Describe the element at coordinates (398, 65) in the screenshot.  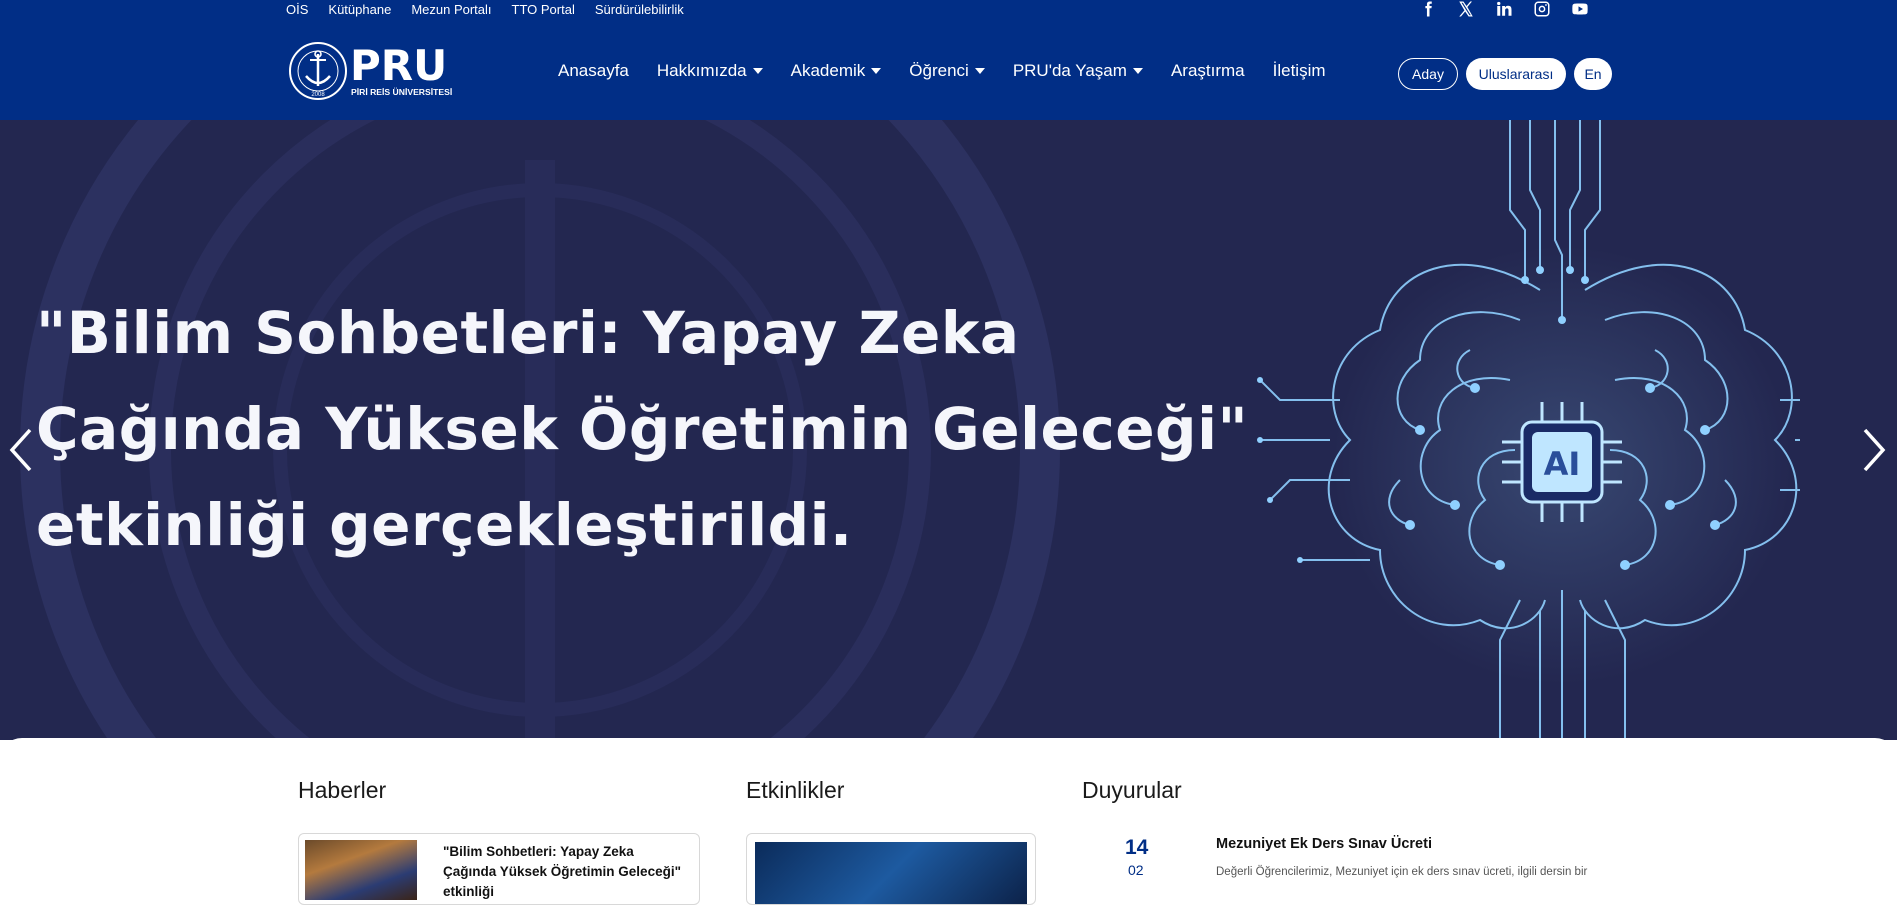
I see `logo-text: PRU` at that location.